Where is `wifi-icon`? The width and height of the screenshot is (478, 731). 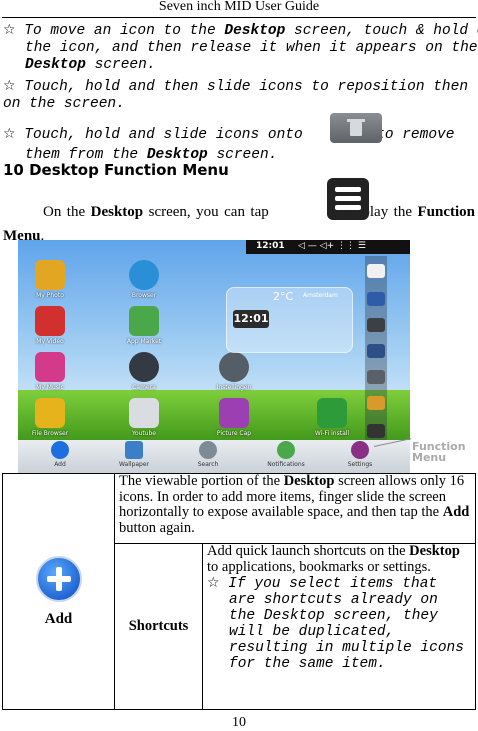
wifi-icon is located at coordinates (332, 413).